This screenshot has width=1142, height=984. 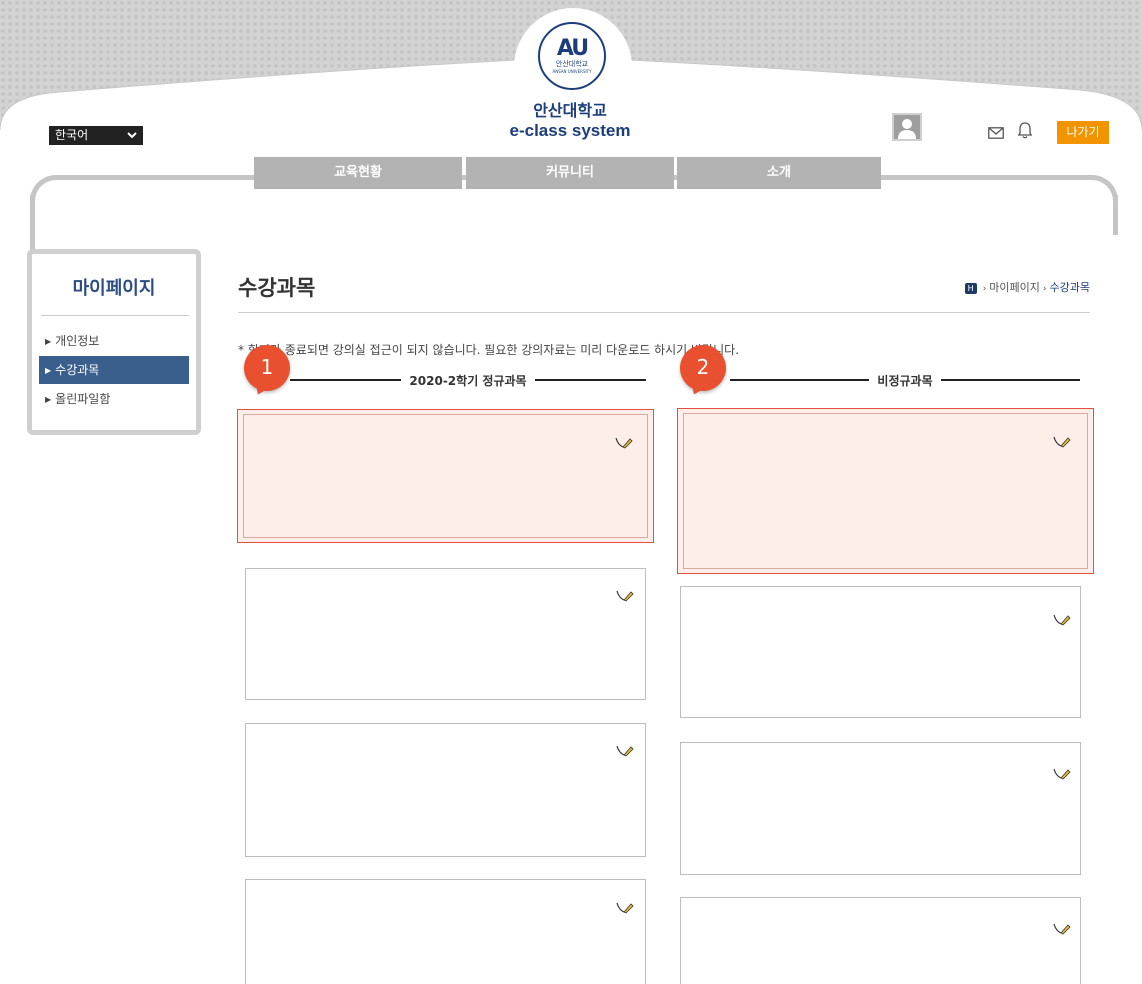 I want to click on breadcrumb-parent: 마이페이지, so click(x=1014, y=287).